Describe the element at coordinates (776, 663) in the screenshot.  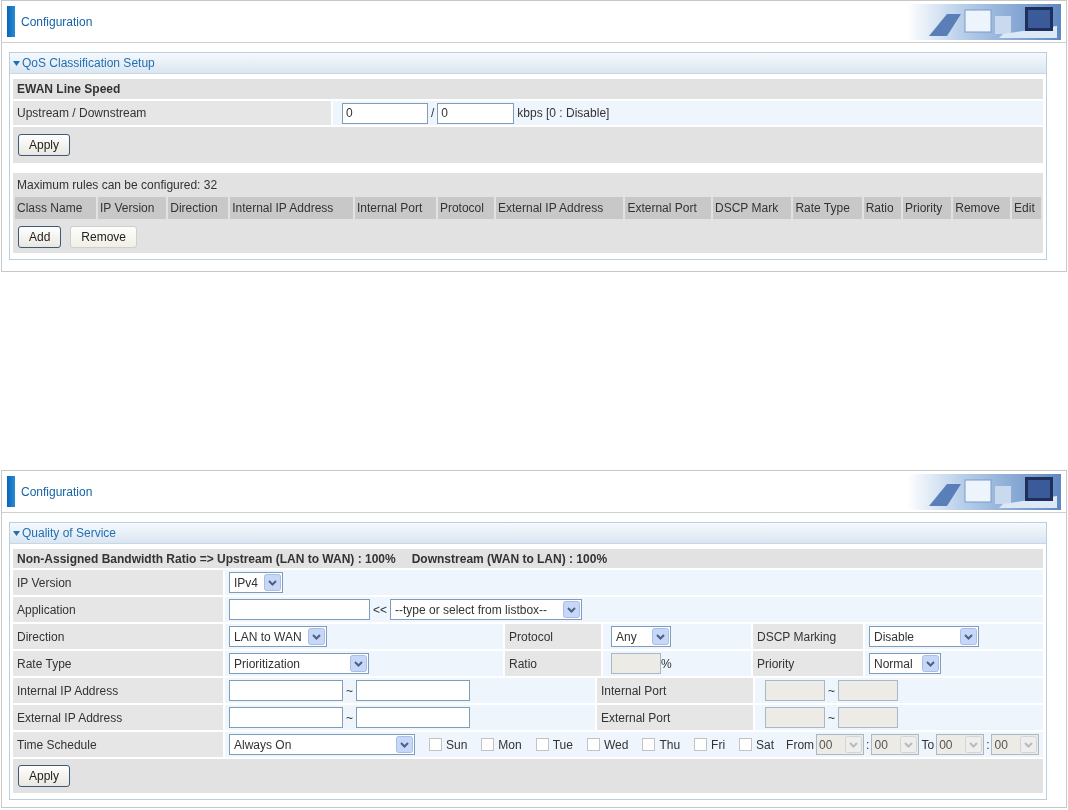
I see `label-text: Priority` at that location.